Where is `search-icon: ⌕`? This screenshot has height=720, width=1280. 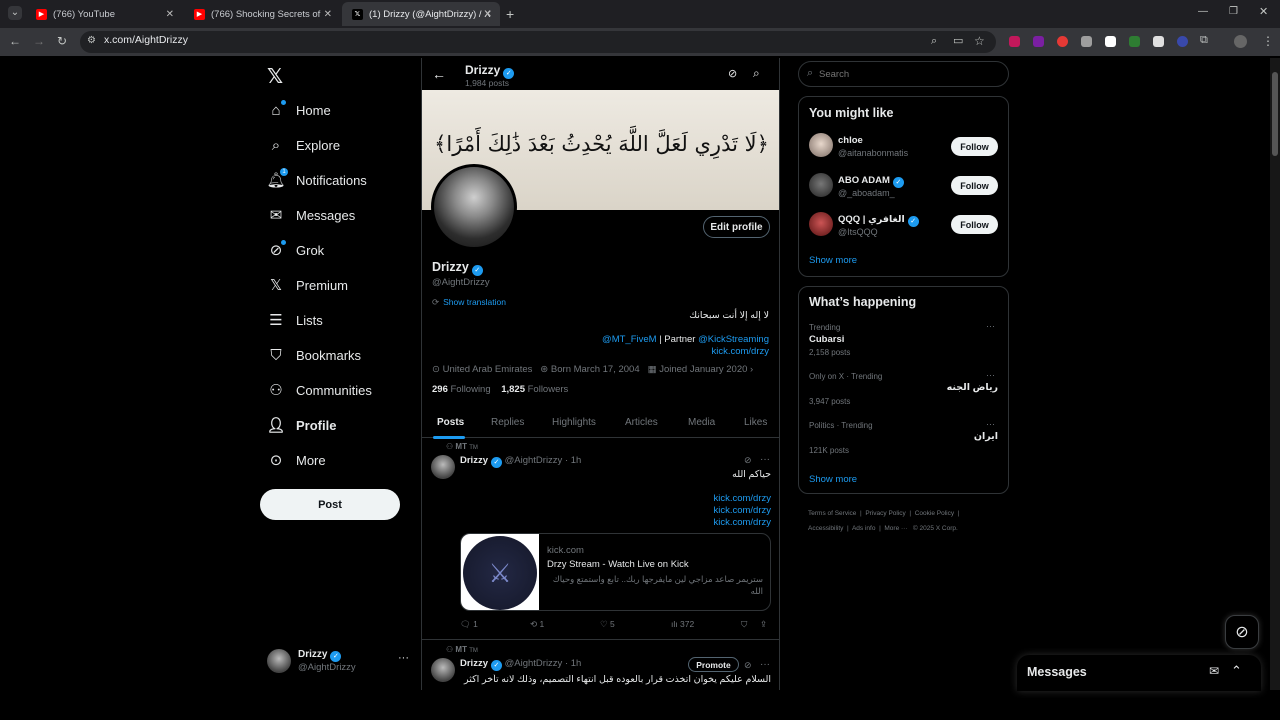
search-icon: ⌕ is located at coordinates (756, 73).